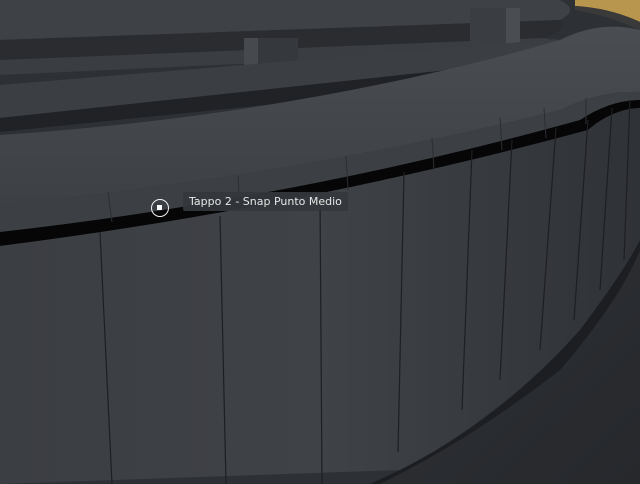 This screenshot has height=484, width=640. I want to click on snap-point-dot, so click(159, 207).